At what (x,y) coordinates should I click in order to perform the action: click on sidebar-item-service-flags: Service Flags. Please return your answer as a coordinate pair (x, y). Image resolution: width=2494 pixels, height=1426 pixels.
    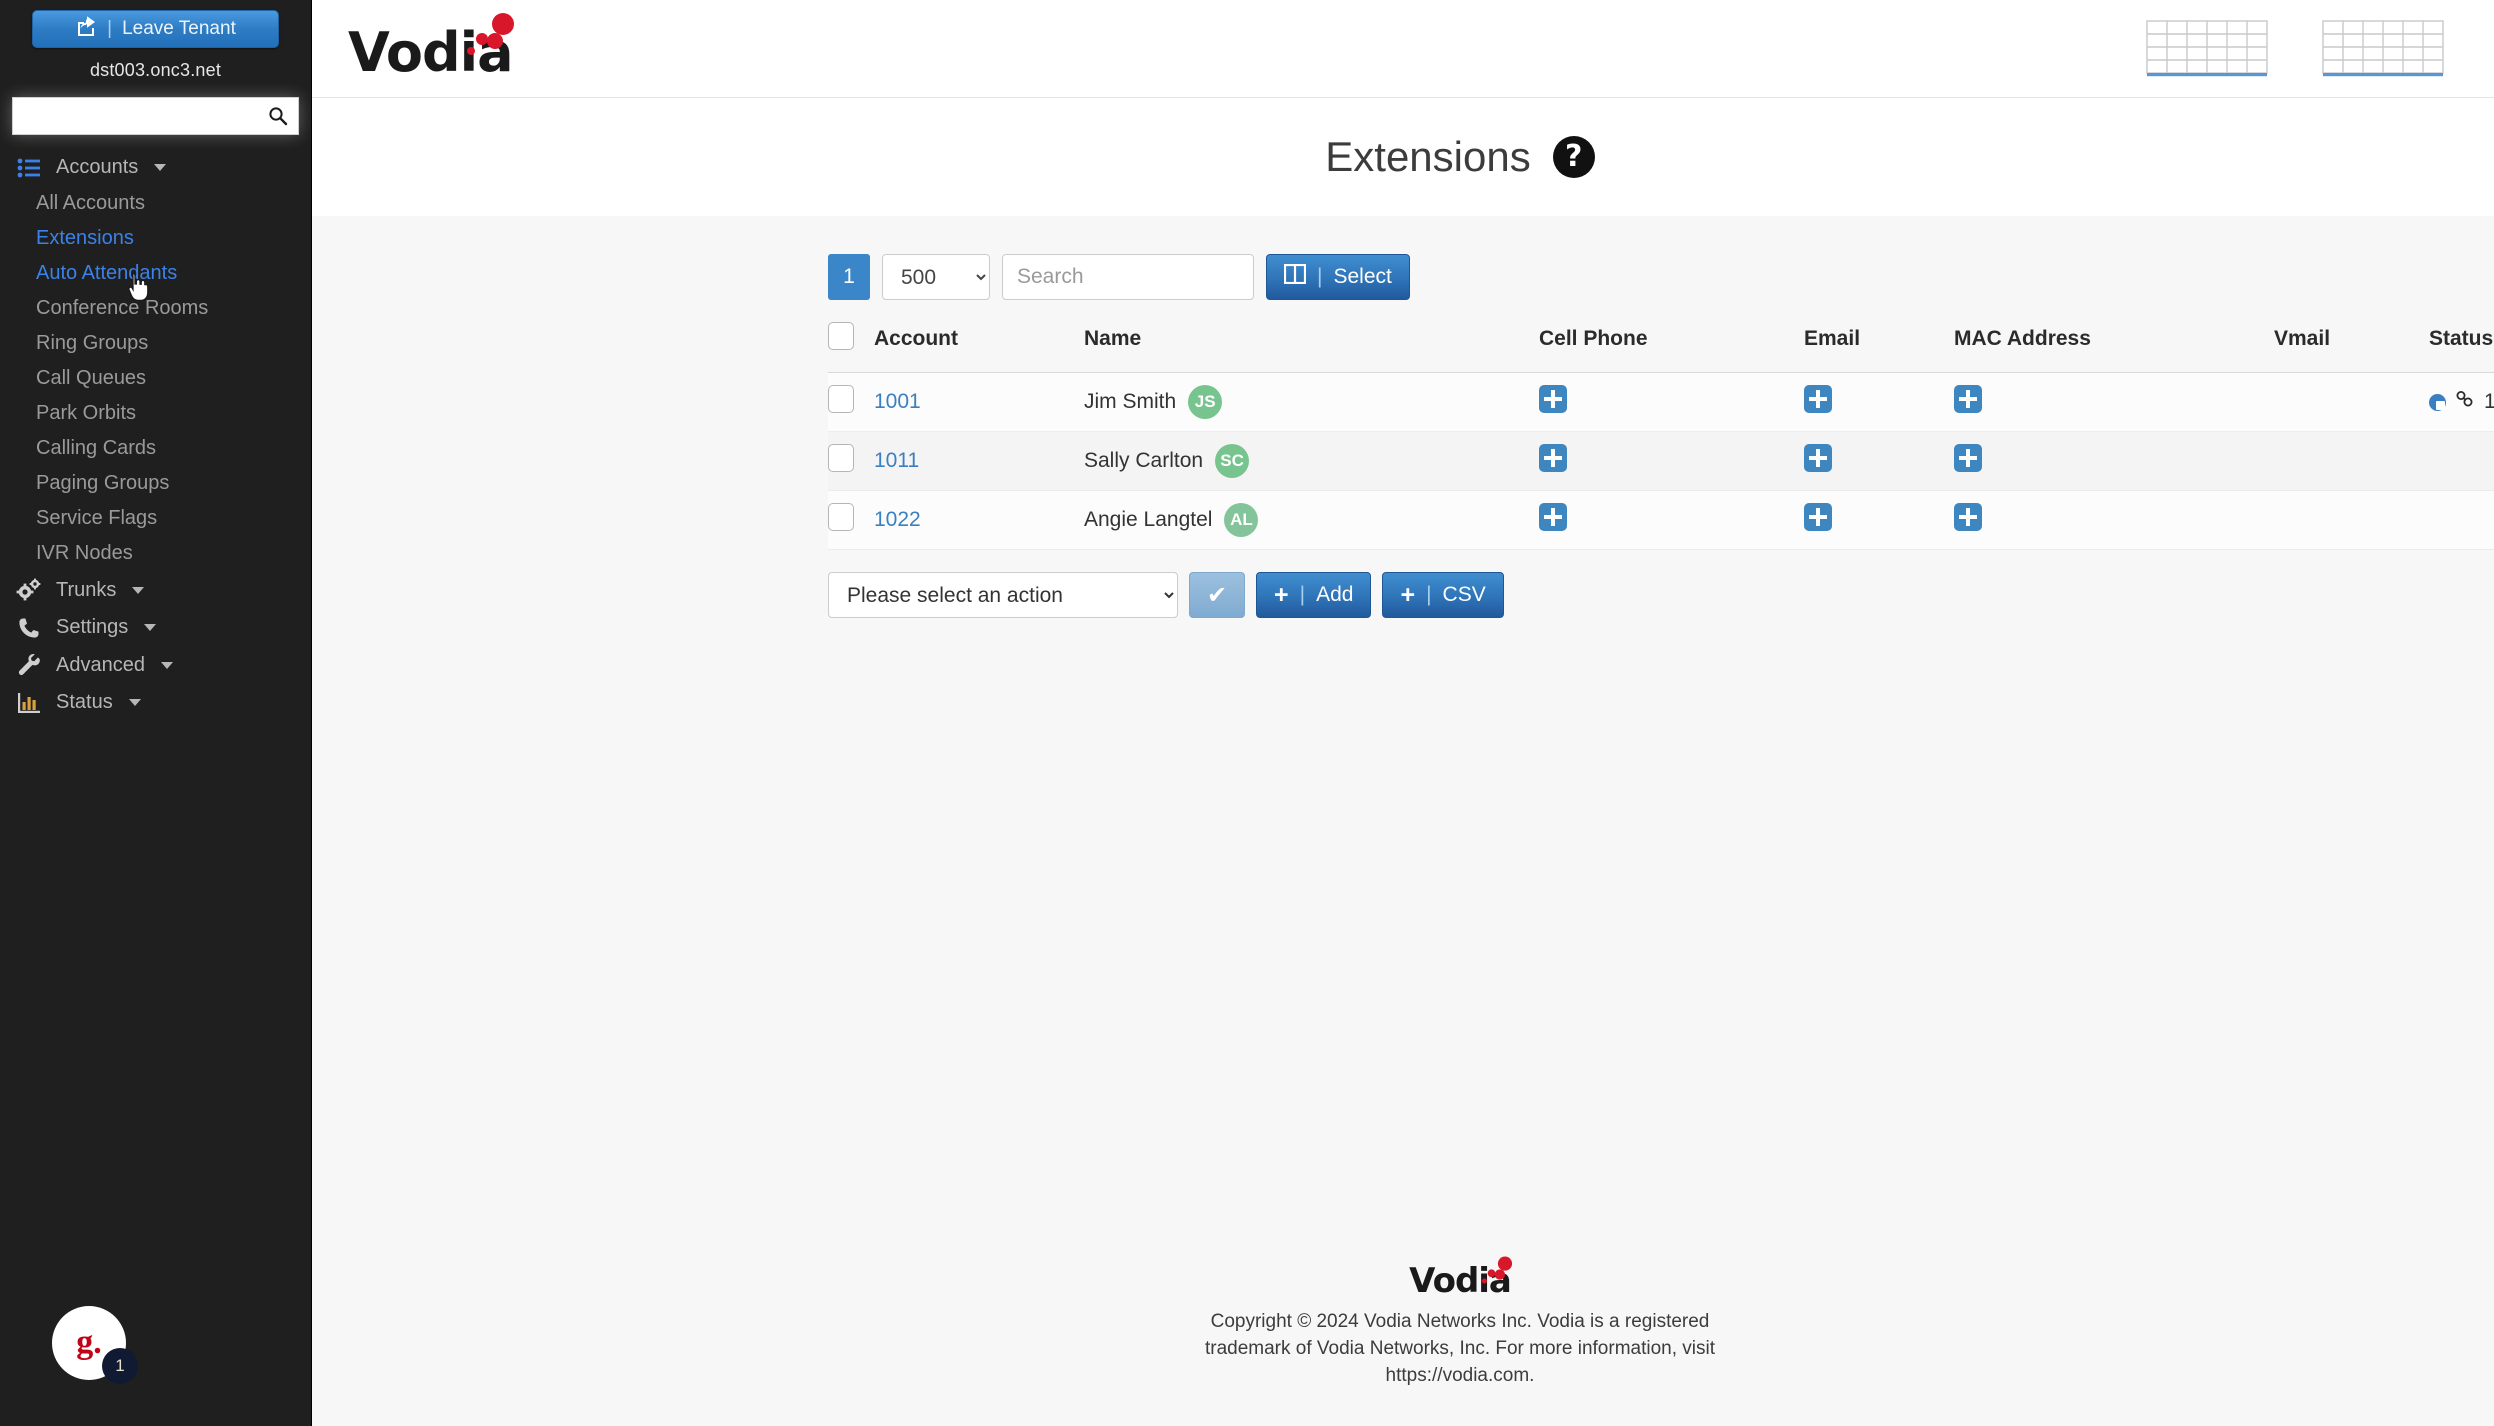
    Looking at the image, I should click on (155, 518).